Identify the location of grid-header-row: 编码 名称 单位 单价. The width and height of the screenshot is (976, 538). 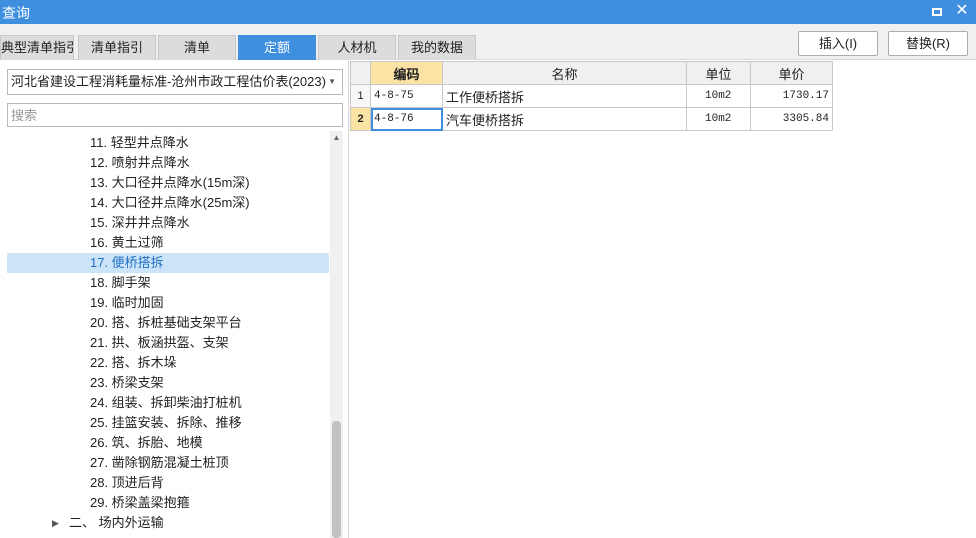
(591, 73).